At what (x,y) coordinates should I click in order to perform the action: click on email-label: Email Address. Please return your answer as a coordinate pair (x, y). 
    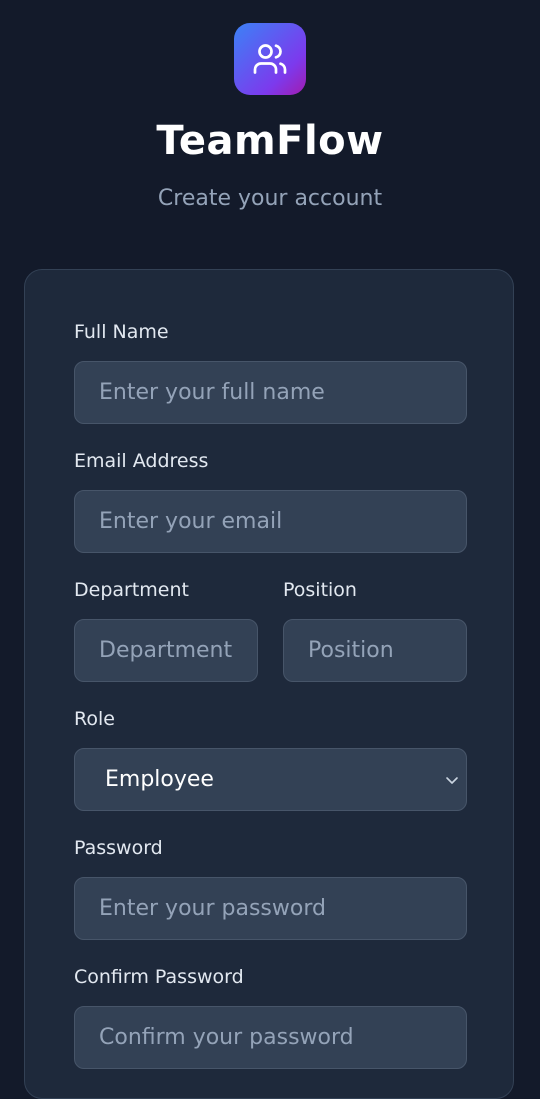
    Looking at the image, I should click on (141, 461).